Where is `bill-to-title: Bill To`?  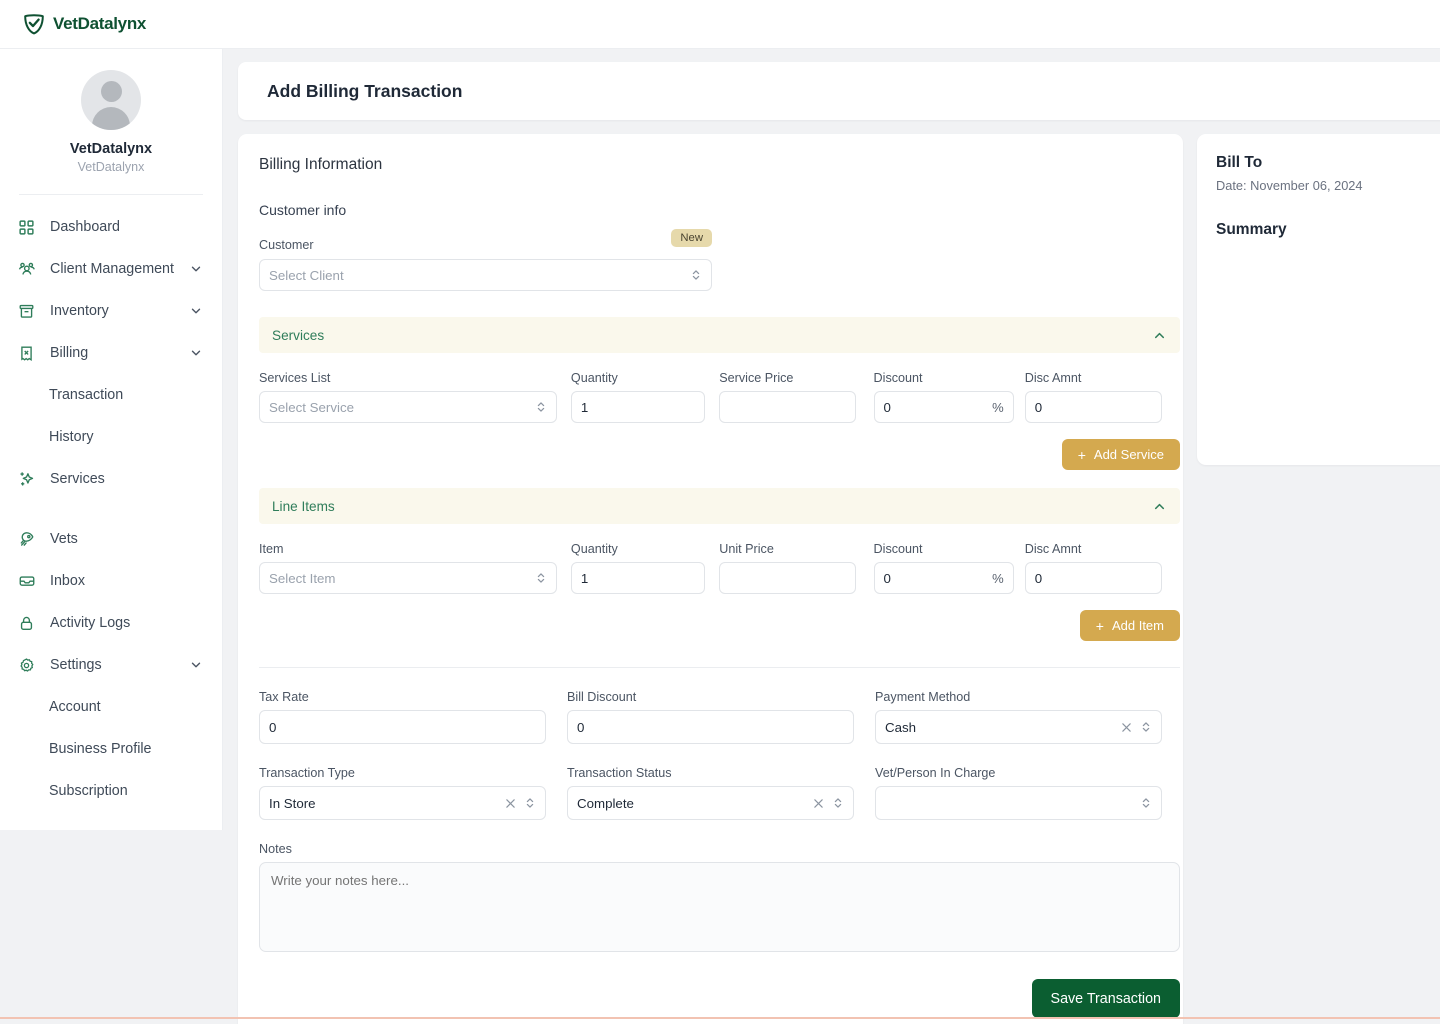
bill-to-title: Bill To is located at coordinates (1239, 162).